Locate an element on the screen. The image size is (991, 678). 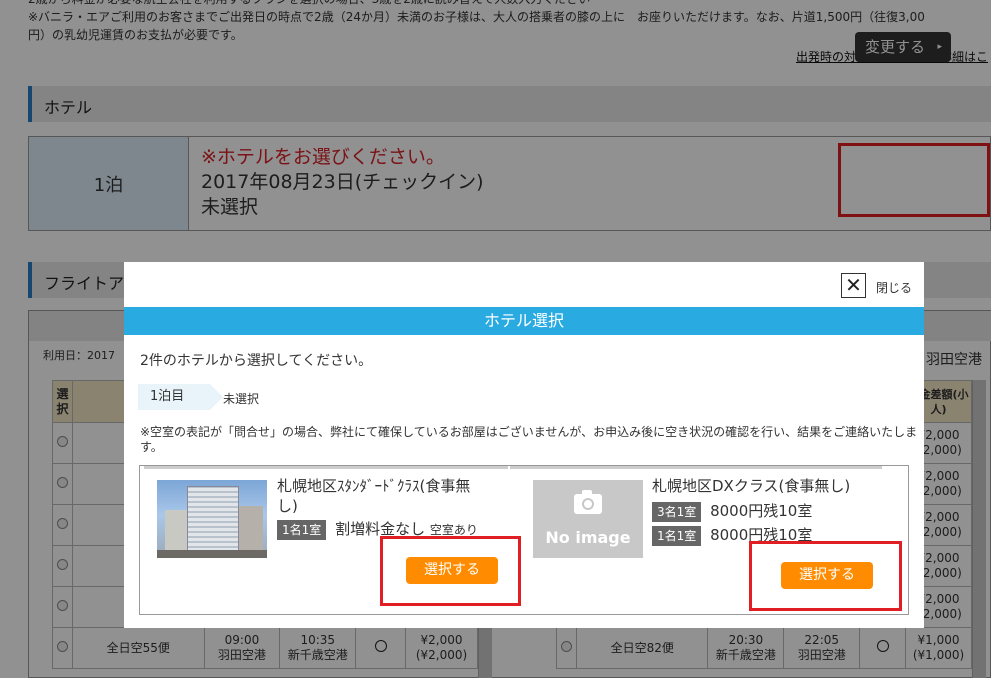
close-icon: ✕ is located at coordinates (853, 285).